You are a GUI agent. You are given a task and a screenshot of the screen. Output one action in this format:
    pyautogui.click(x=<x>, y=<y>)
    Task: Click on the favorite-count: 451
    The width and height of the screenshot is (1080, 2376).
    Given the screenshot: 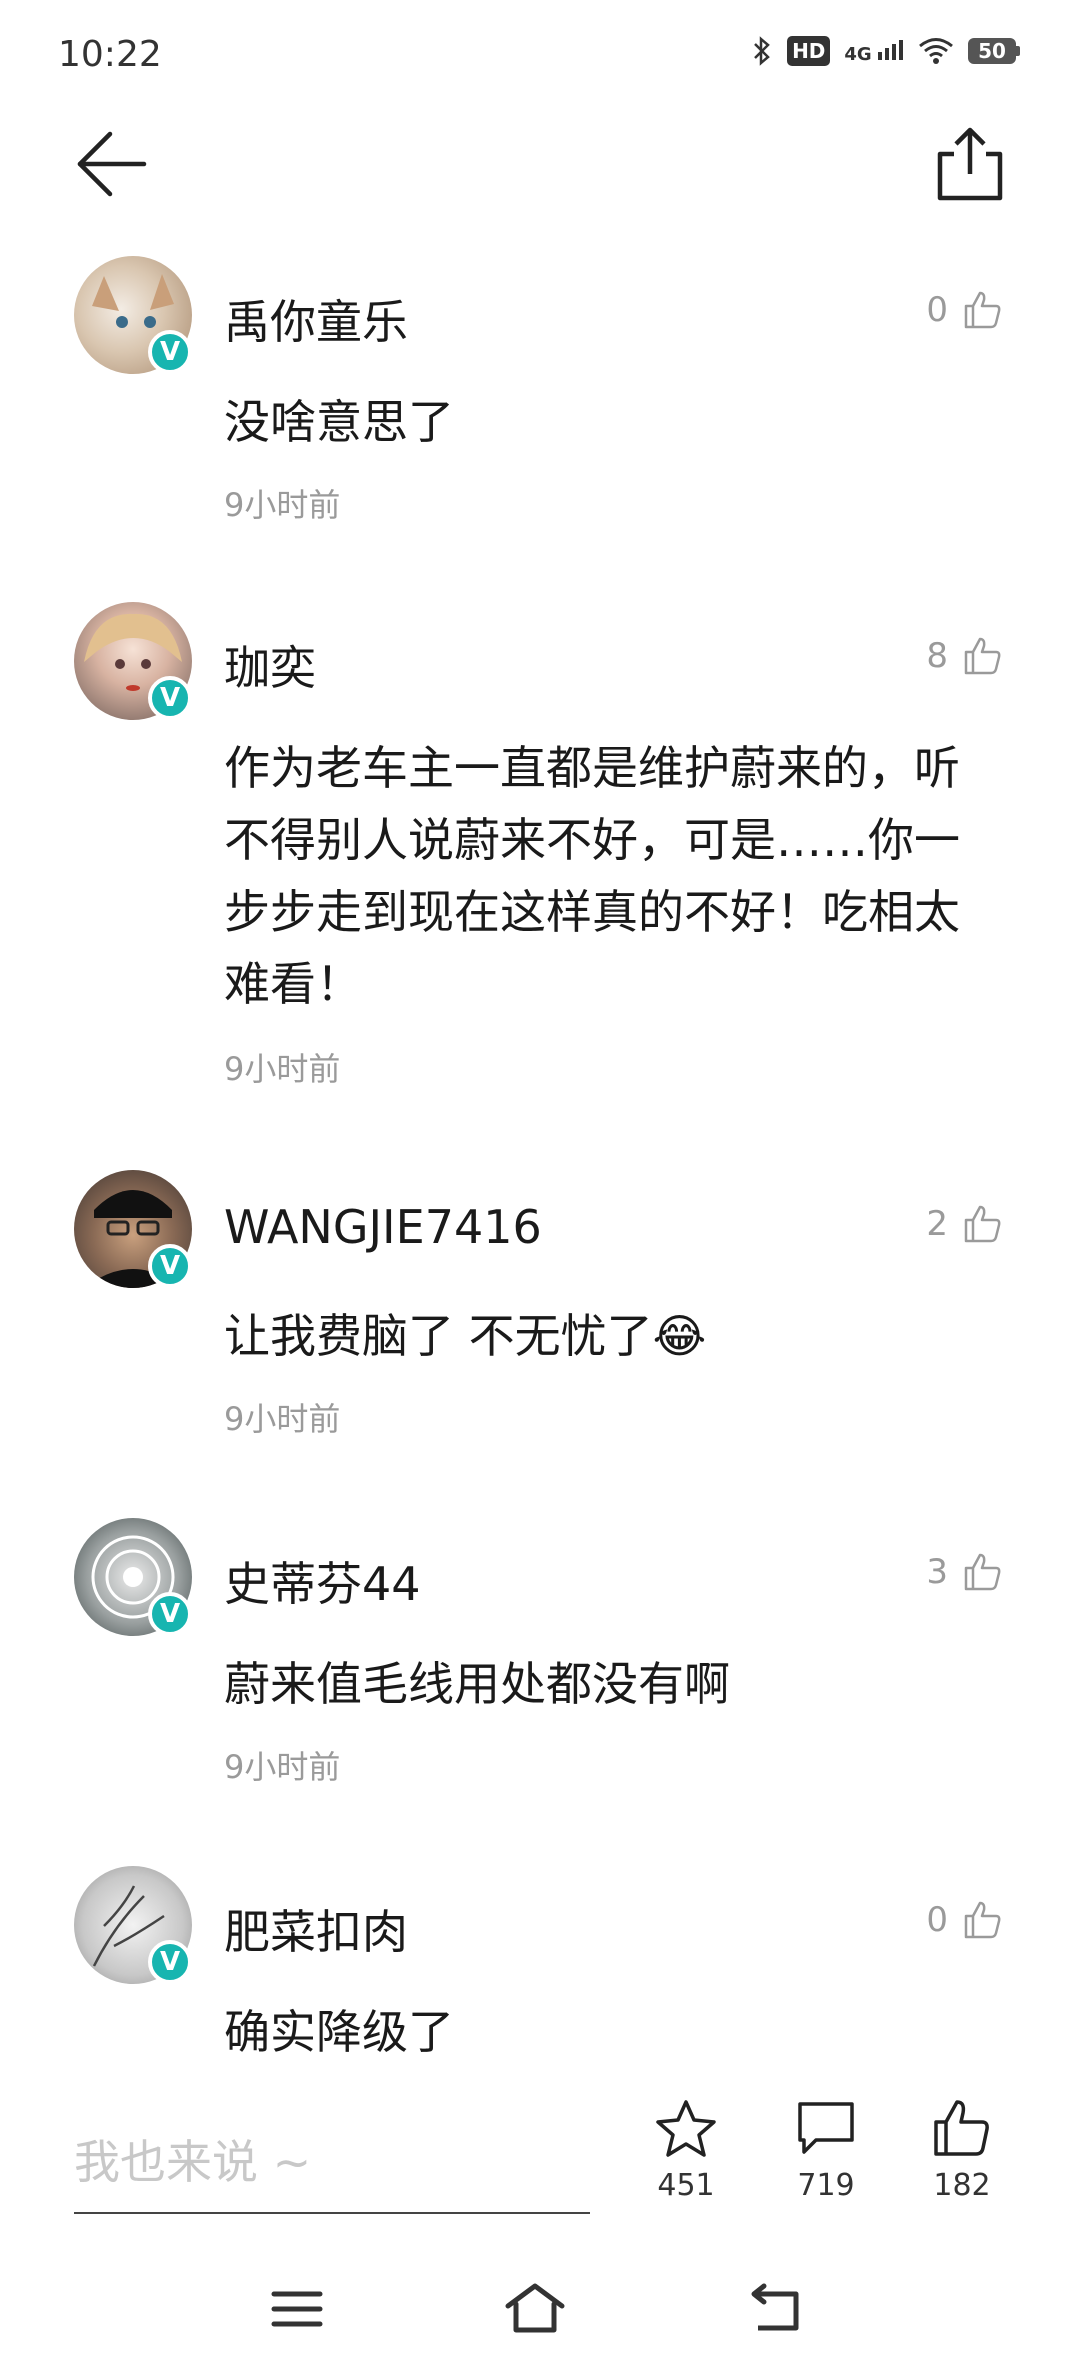 What is the action you would take?
    pyautogui.click(x=686, y=2185)
    